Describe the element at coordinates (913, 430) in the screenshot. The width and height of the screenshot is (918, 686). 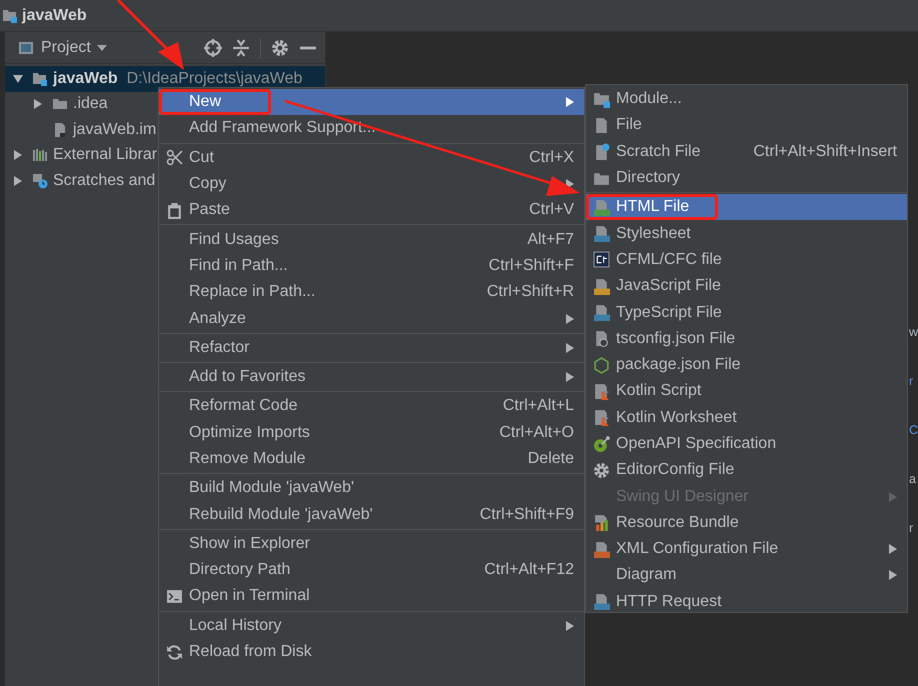
I see `code-fragment: C` at that location.